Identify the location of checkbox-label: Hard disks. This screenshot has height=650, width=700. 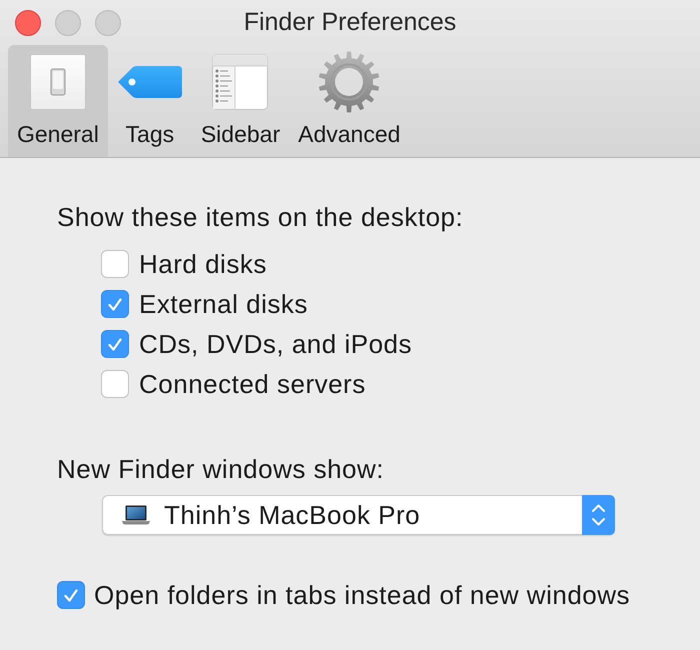
(203, 264).